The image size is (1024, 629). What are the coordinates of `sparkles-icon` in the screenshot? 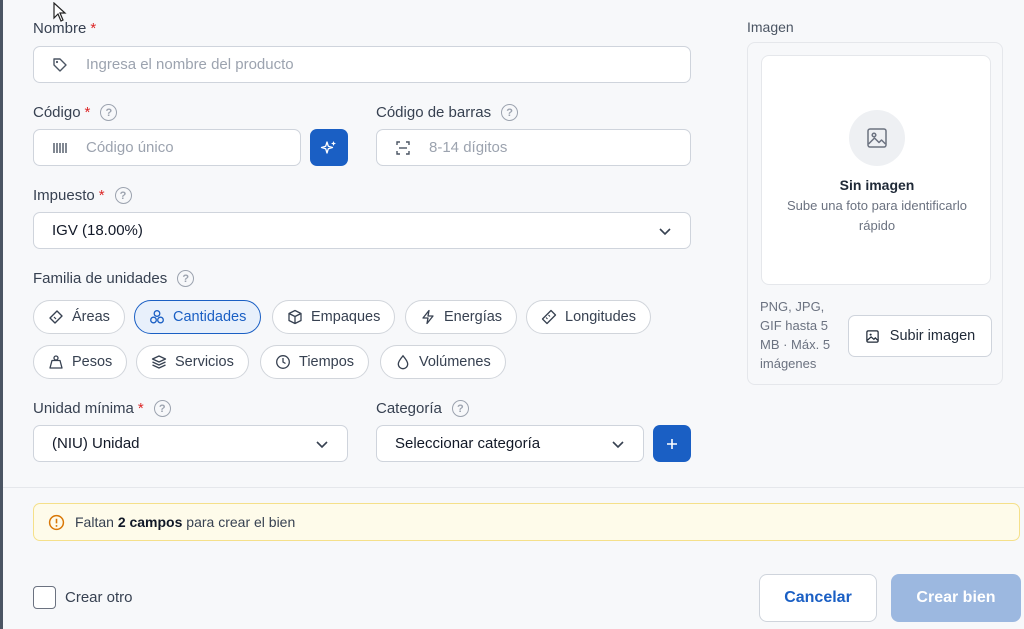 It's located at (328, 147).